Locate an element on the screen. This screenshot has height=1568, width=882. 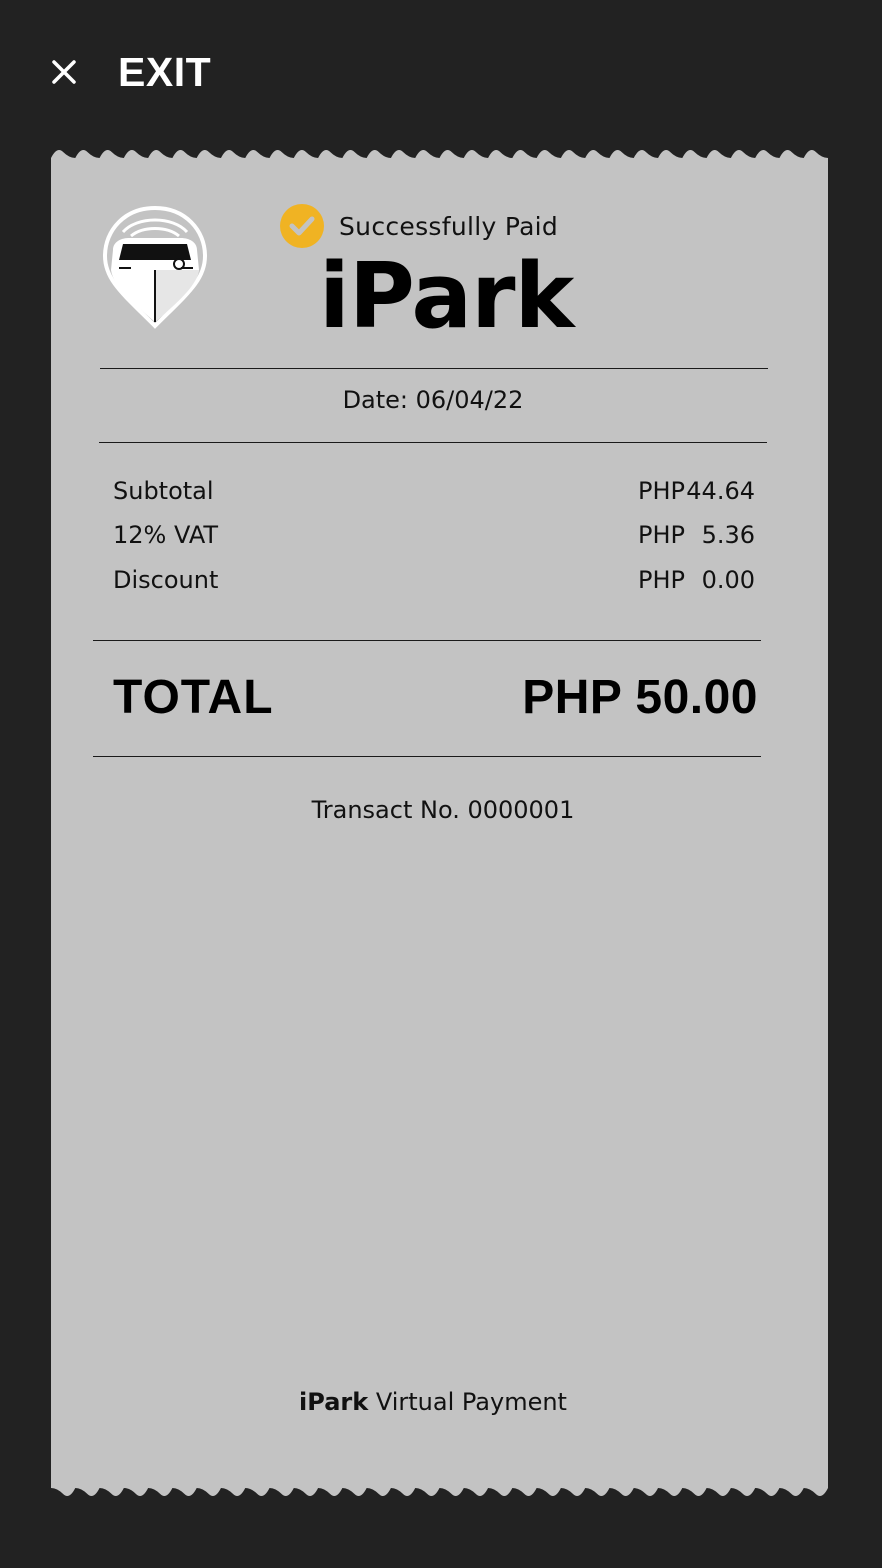
exit-label: EXIT is located at coordinates (165, 72).